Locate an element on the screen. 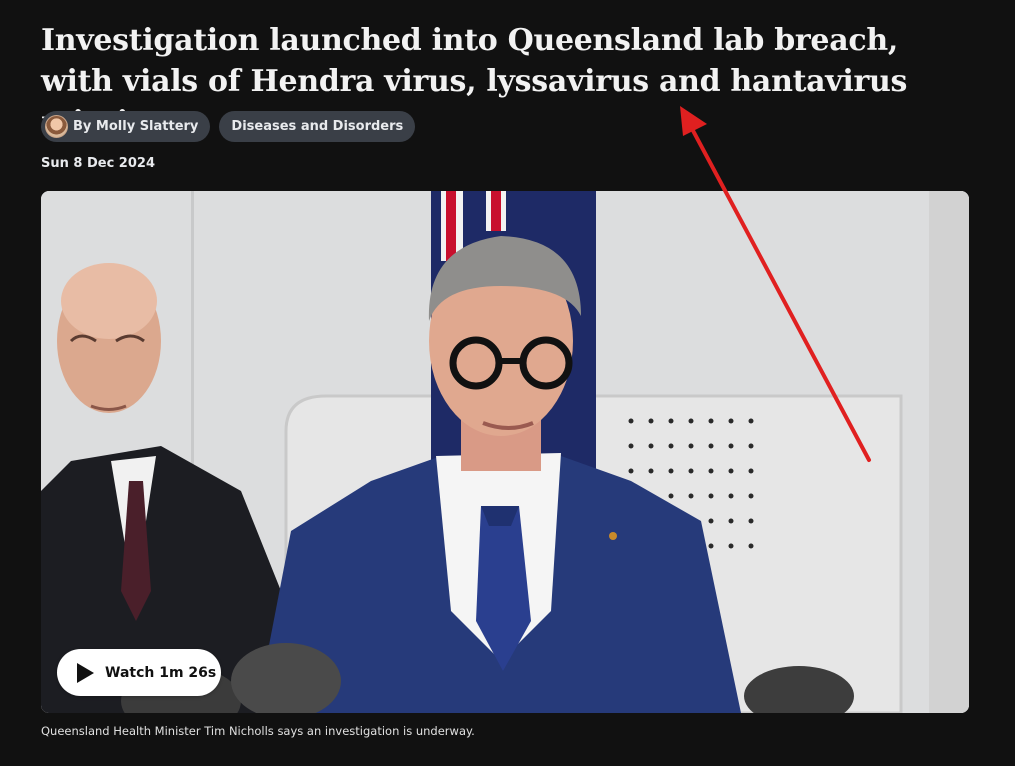 Image resolution: width=1015 pixels, height=766 pixels. watch-video-button: Watch 1m 26s is located at coordinates (139, 672).